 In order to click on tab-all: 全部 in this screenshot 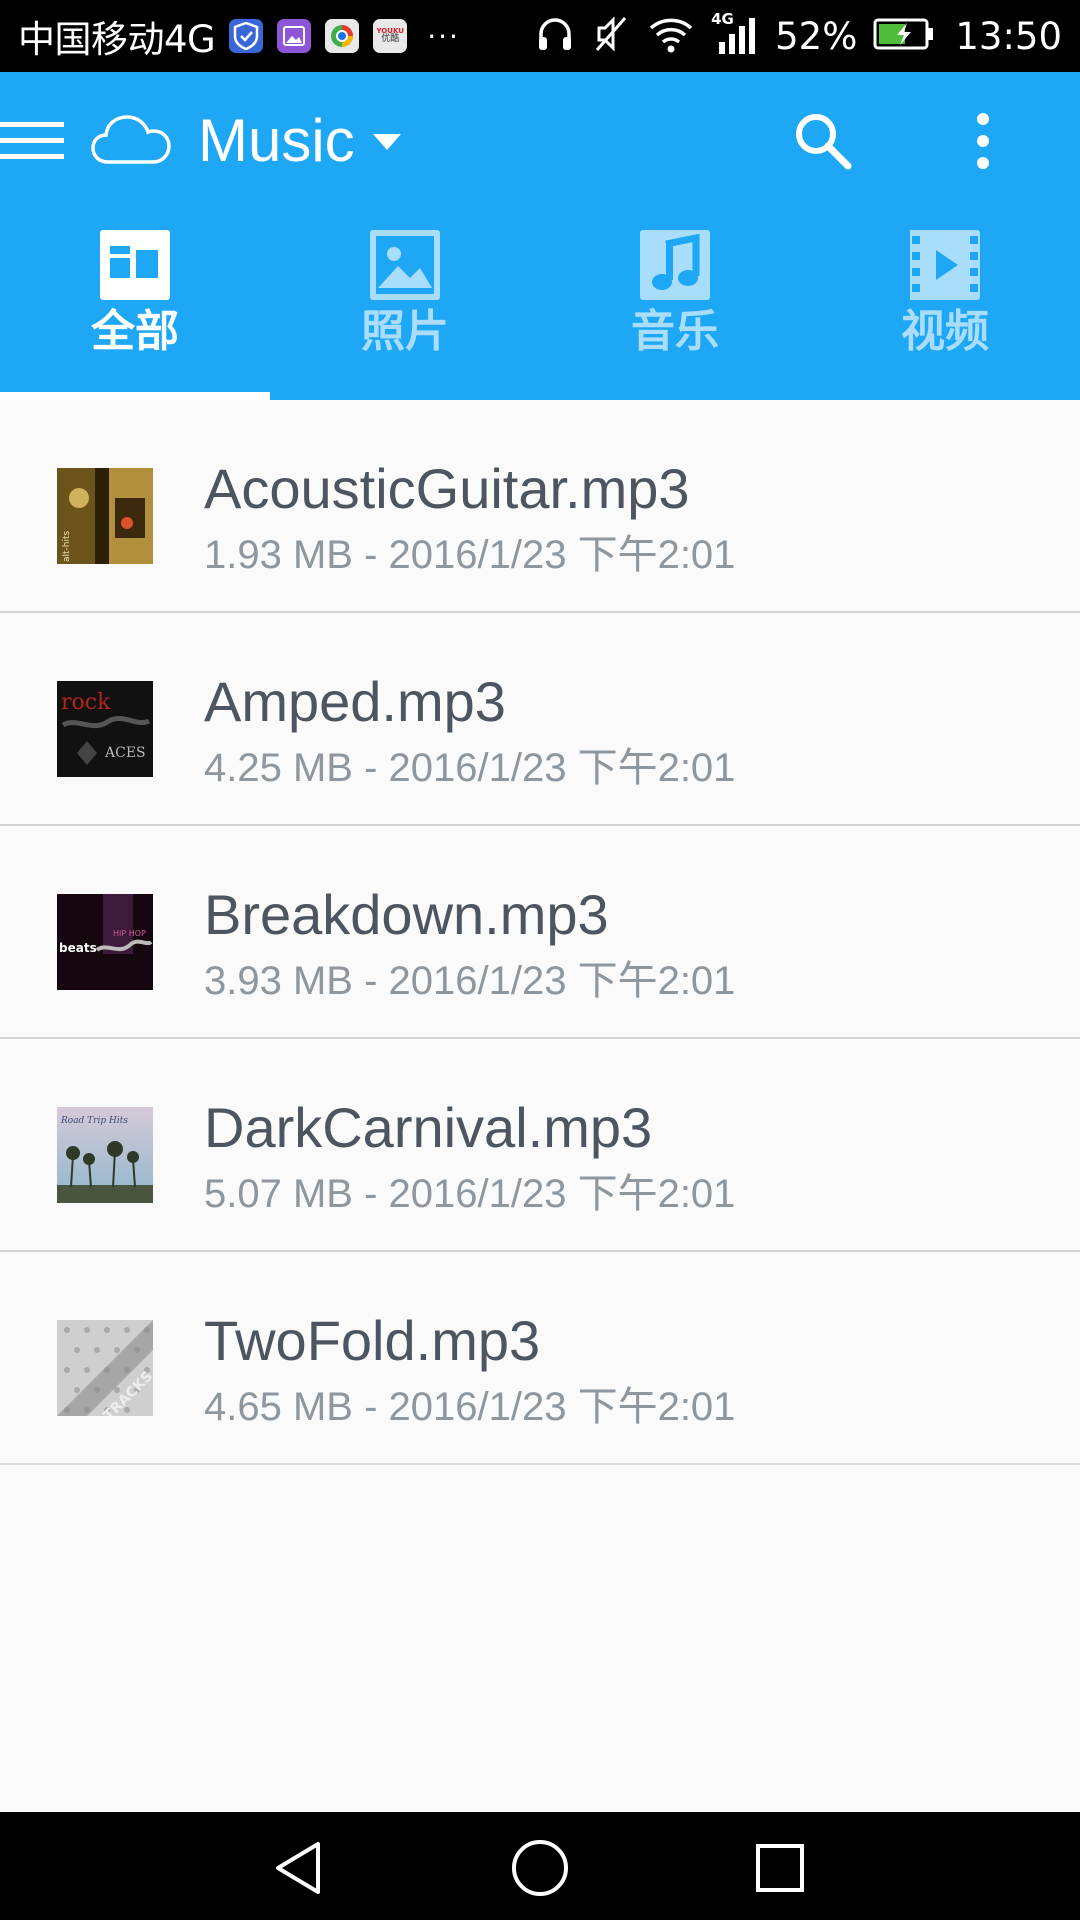, I will do `click(135, 311)`.